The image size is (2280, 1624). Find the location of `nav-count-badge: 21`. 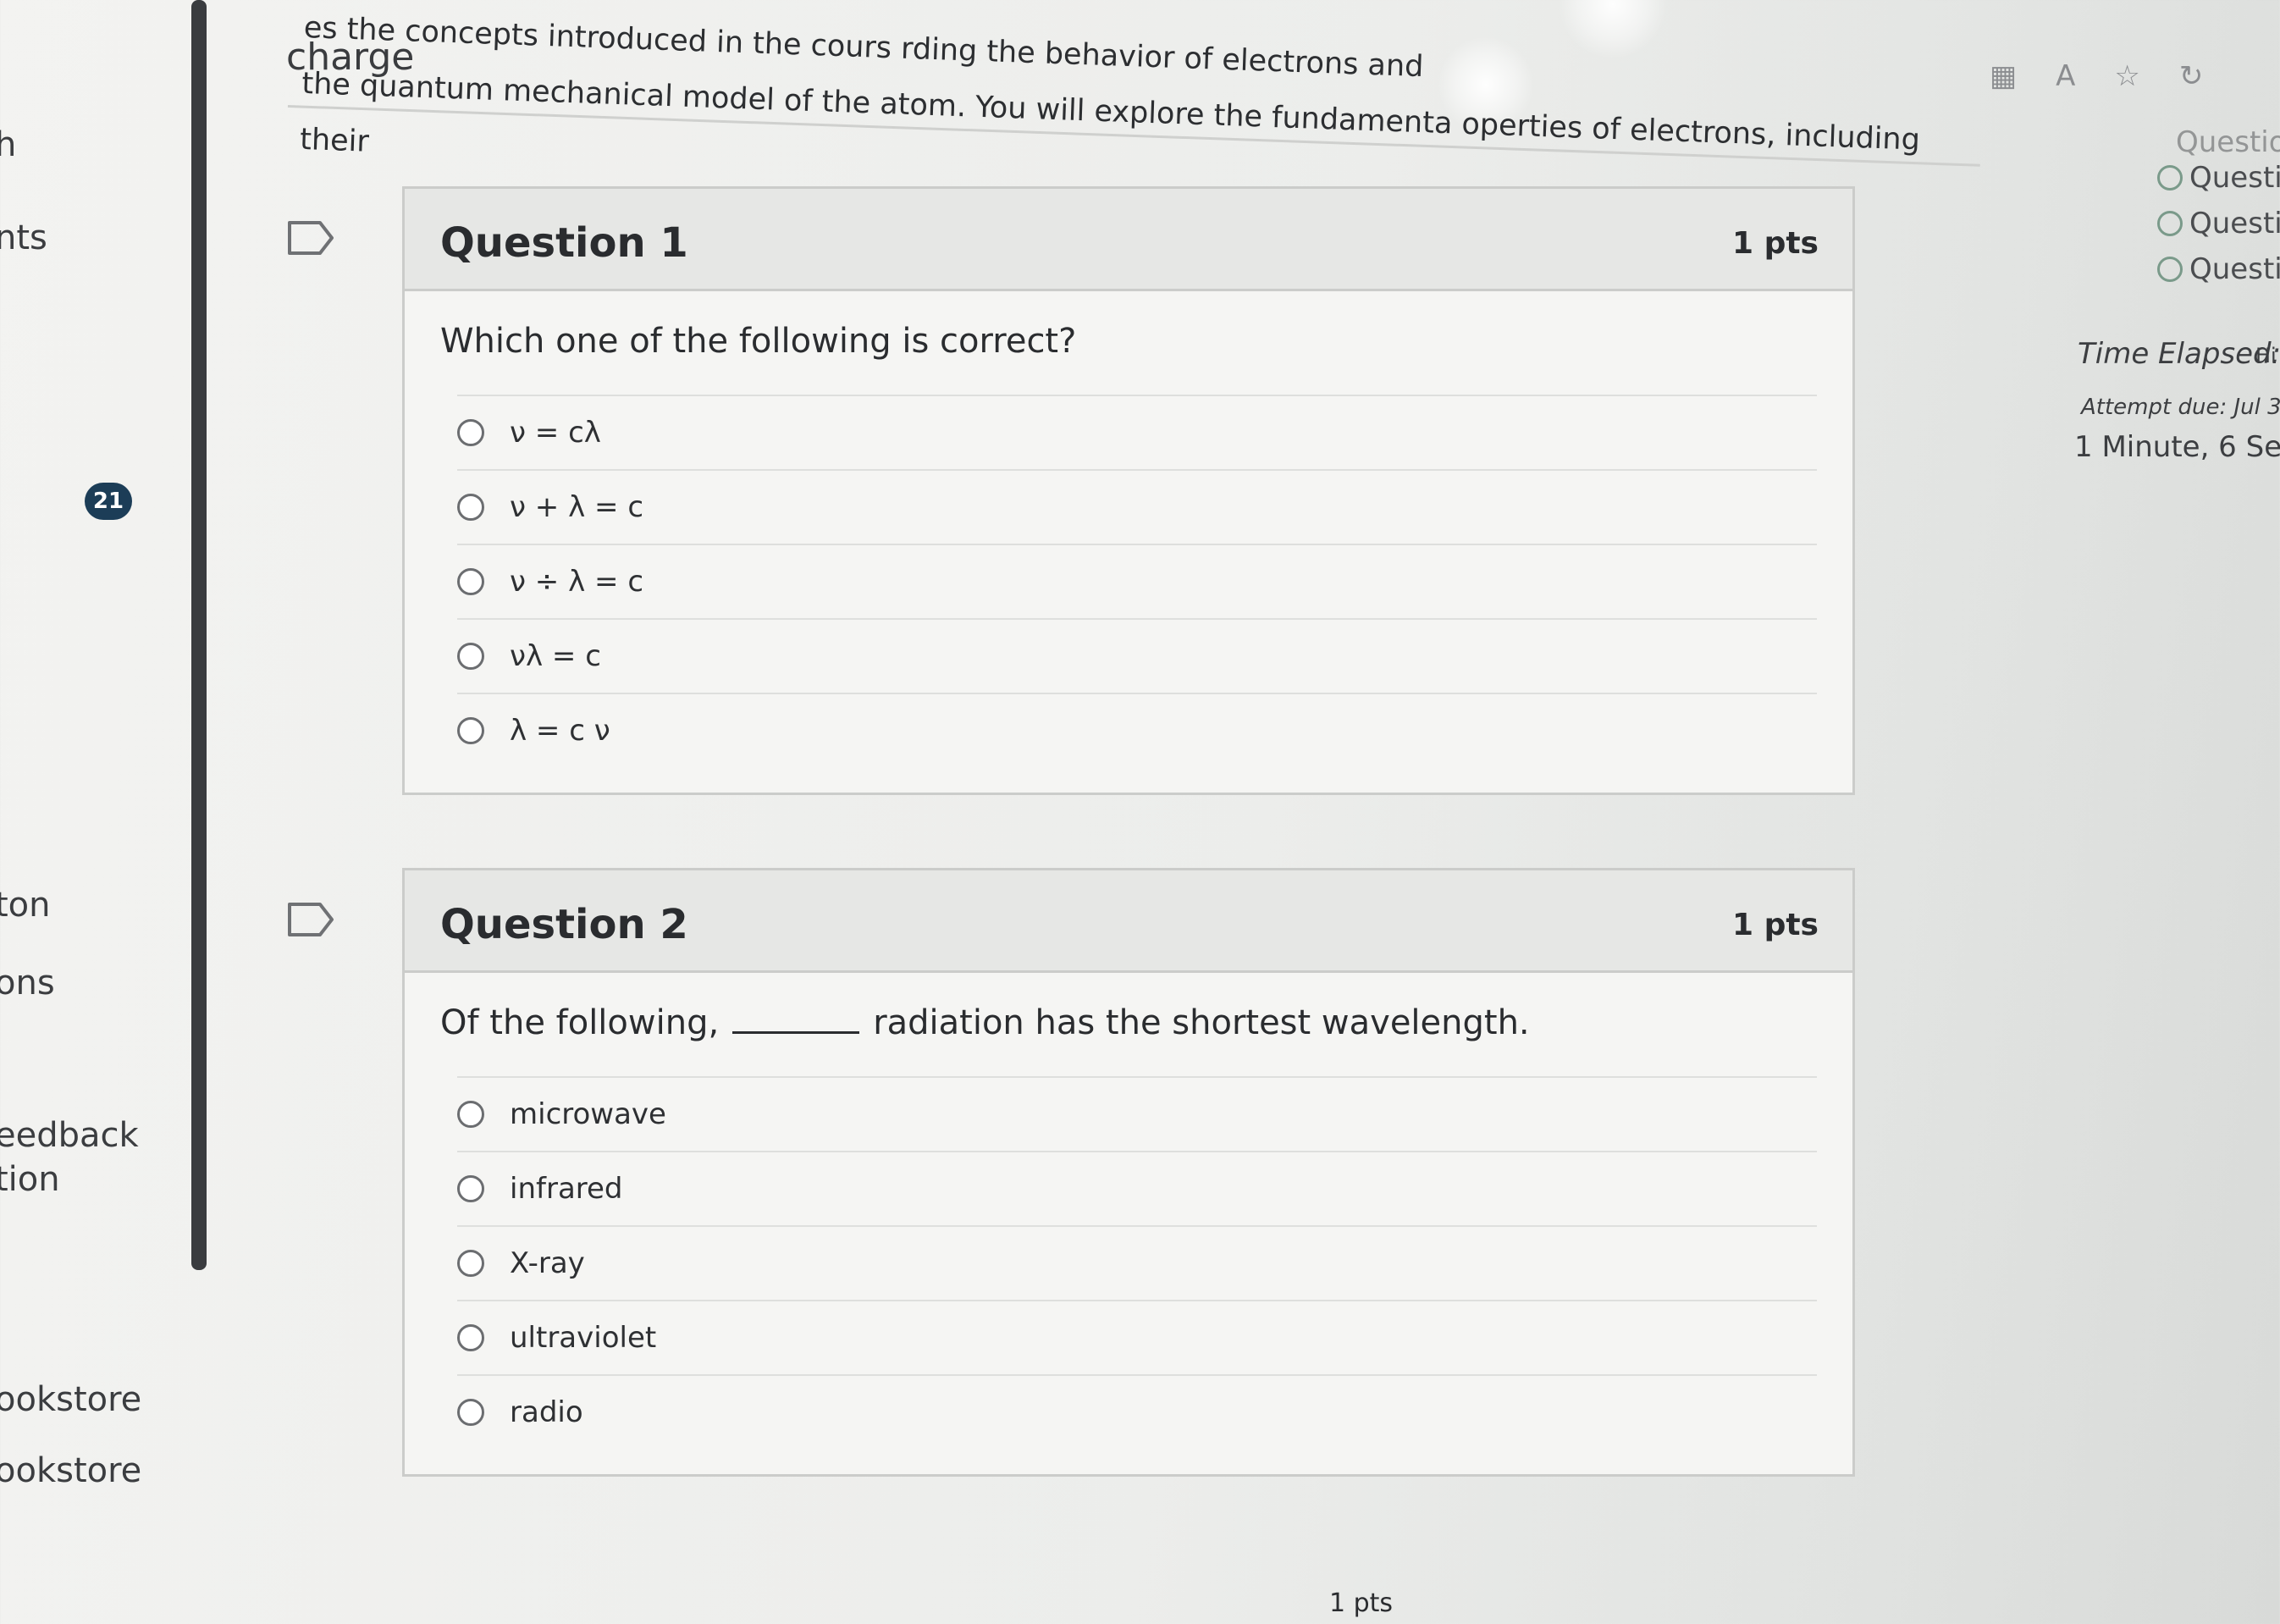

nav-count-badge: 21 is located at coordinates (108, 502).